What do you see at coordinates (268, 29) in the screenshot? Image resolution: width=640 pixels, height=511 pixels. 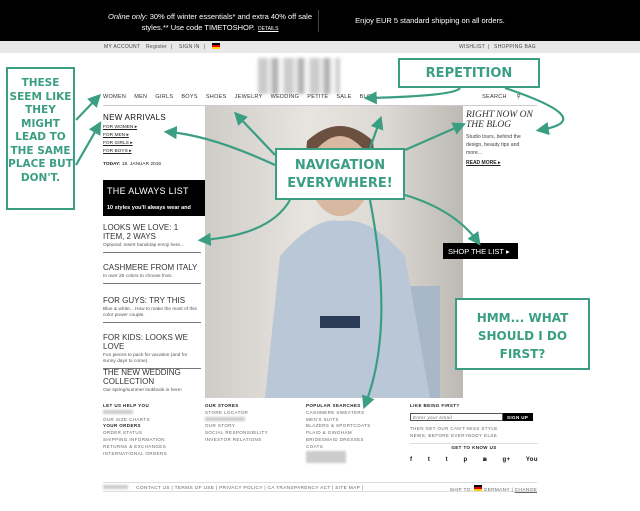 I see `details-link: DETAILS` at bounding box center [268, 29].